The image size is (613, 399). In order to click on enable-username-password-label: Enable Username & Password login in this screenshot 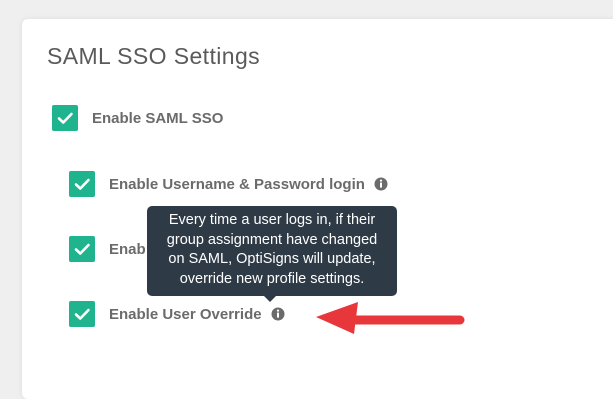, I will do `click(248, 184)`.